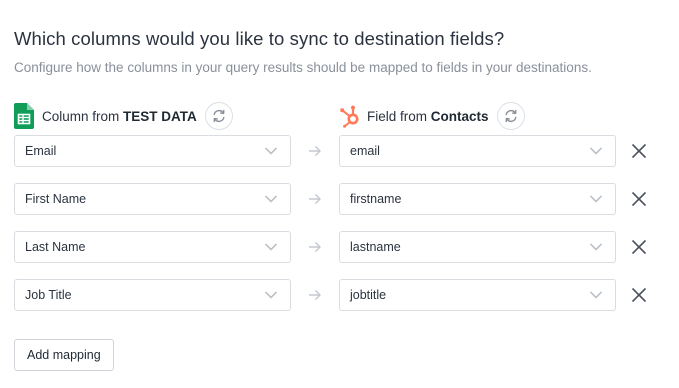 The width and height of the screenshot is (679, 388). Describe the element at coordinates (41, 151) in the screenshot. I see `source-column-value: Email` at that location.